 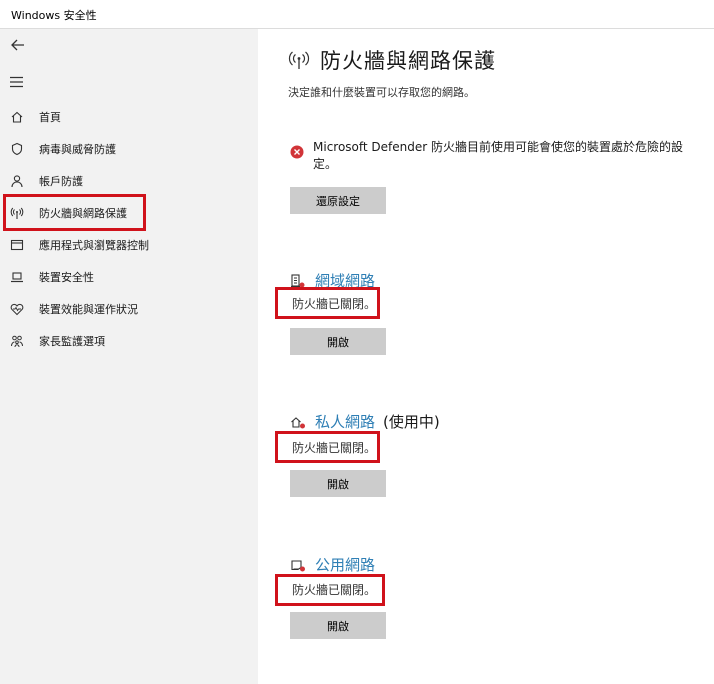 I want to click on sidebar-item-virus-protection: 病毒與威脅防護, so click(x=129, y=149).